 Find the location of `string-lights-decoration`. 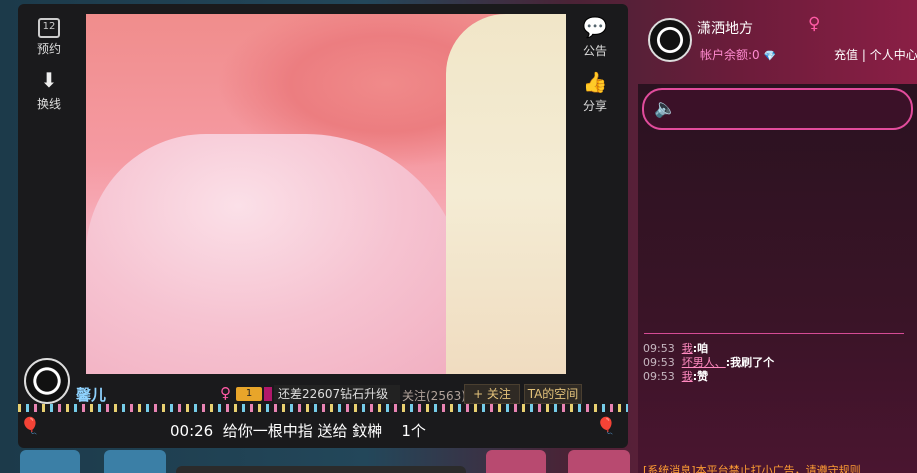

string-lights-decoration is located at coordinates (323, 408).